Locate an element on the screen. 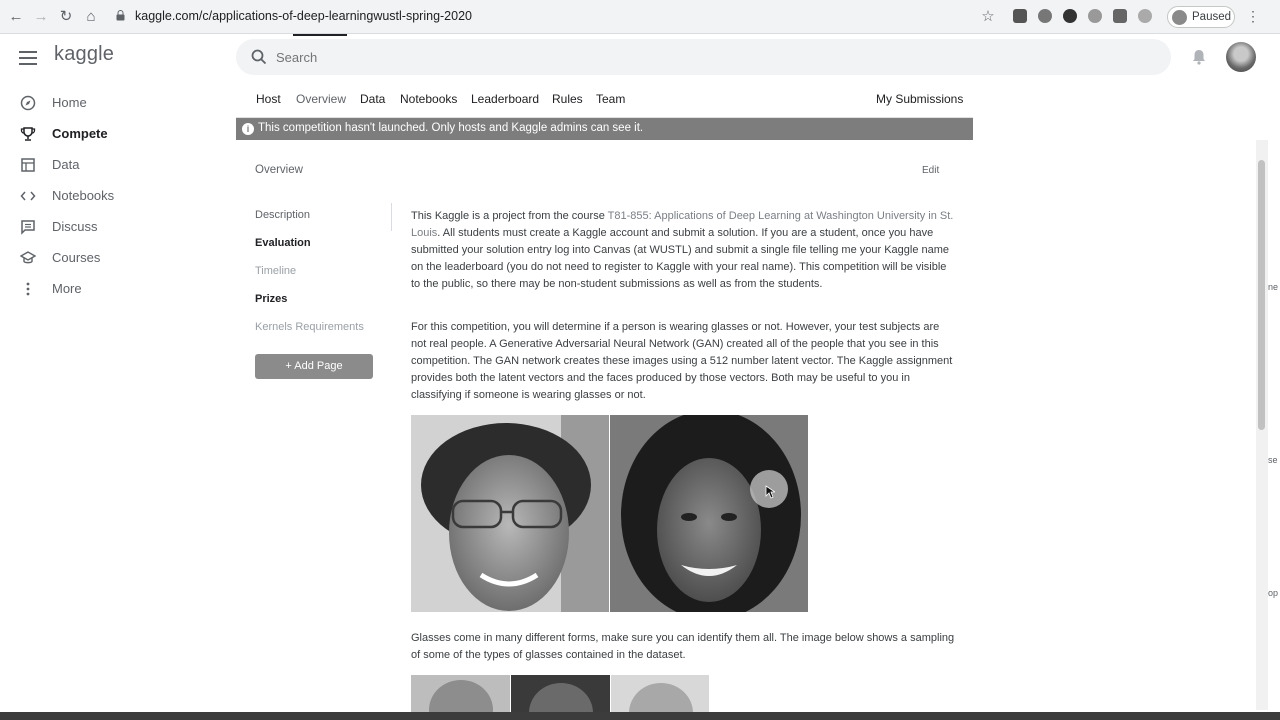  add-page-button: + Add Page is located at coordinates (314, 366).